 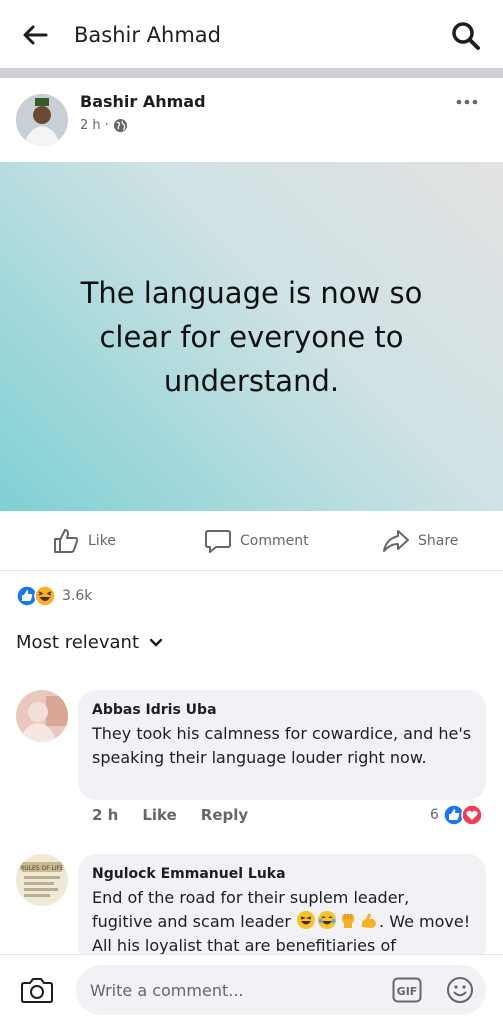 I want to click on commenter-name: Abbas Idris Uba, so click(x=282, y=710).